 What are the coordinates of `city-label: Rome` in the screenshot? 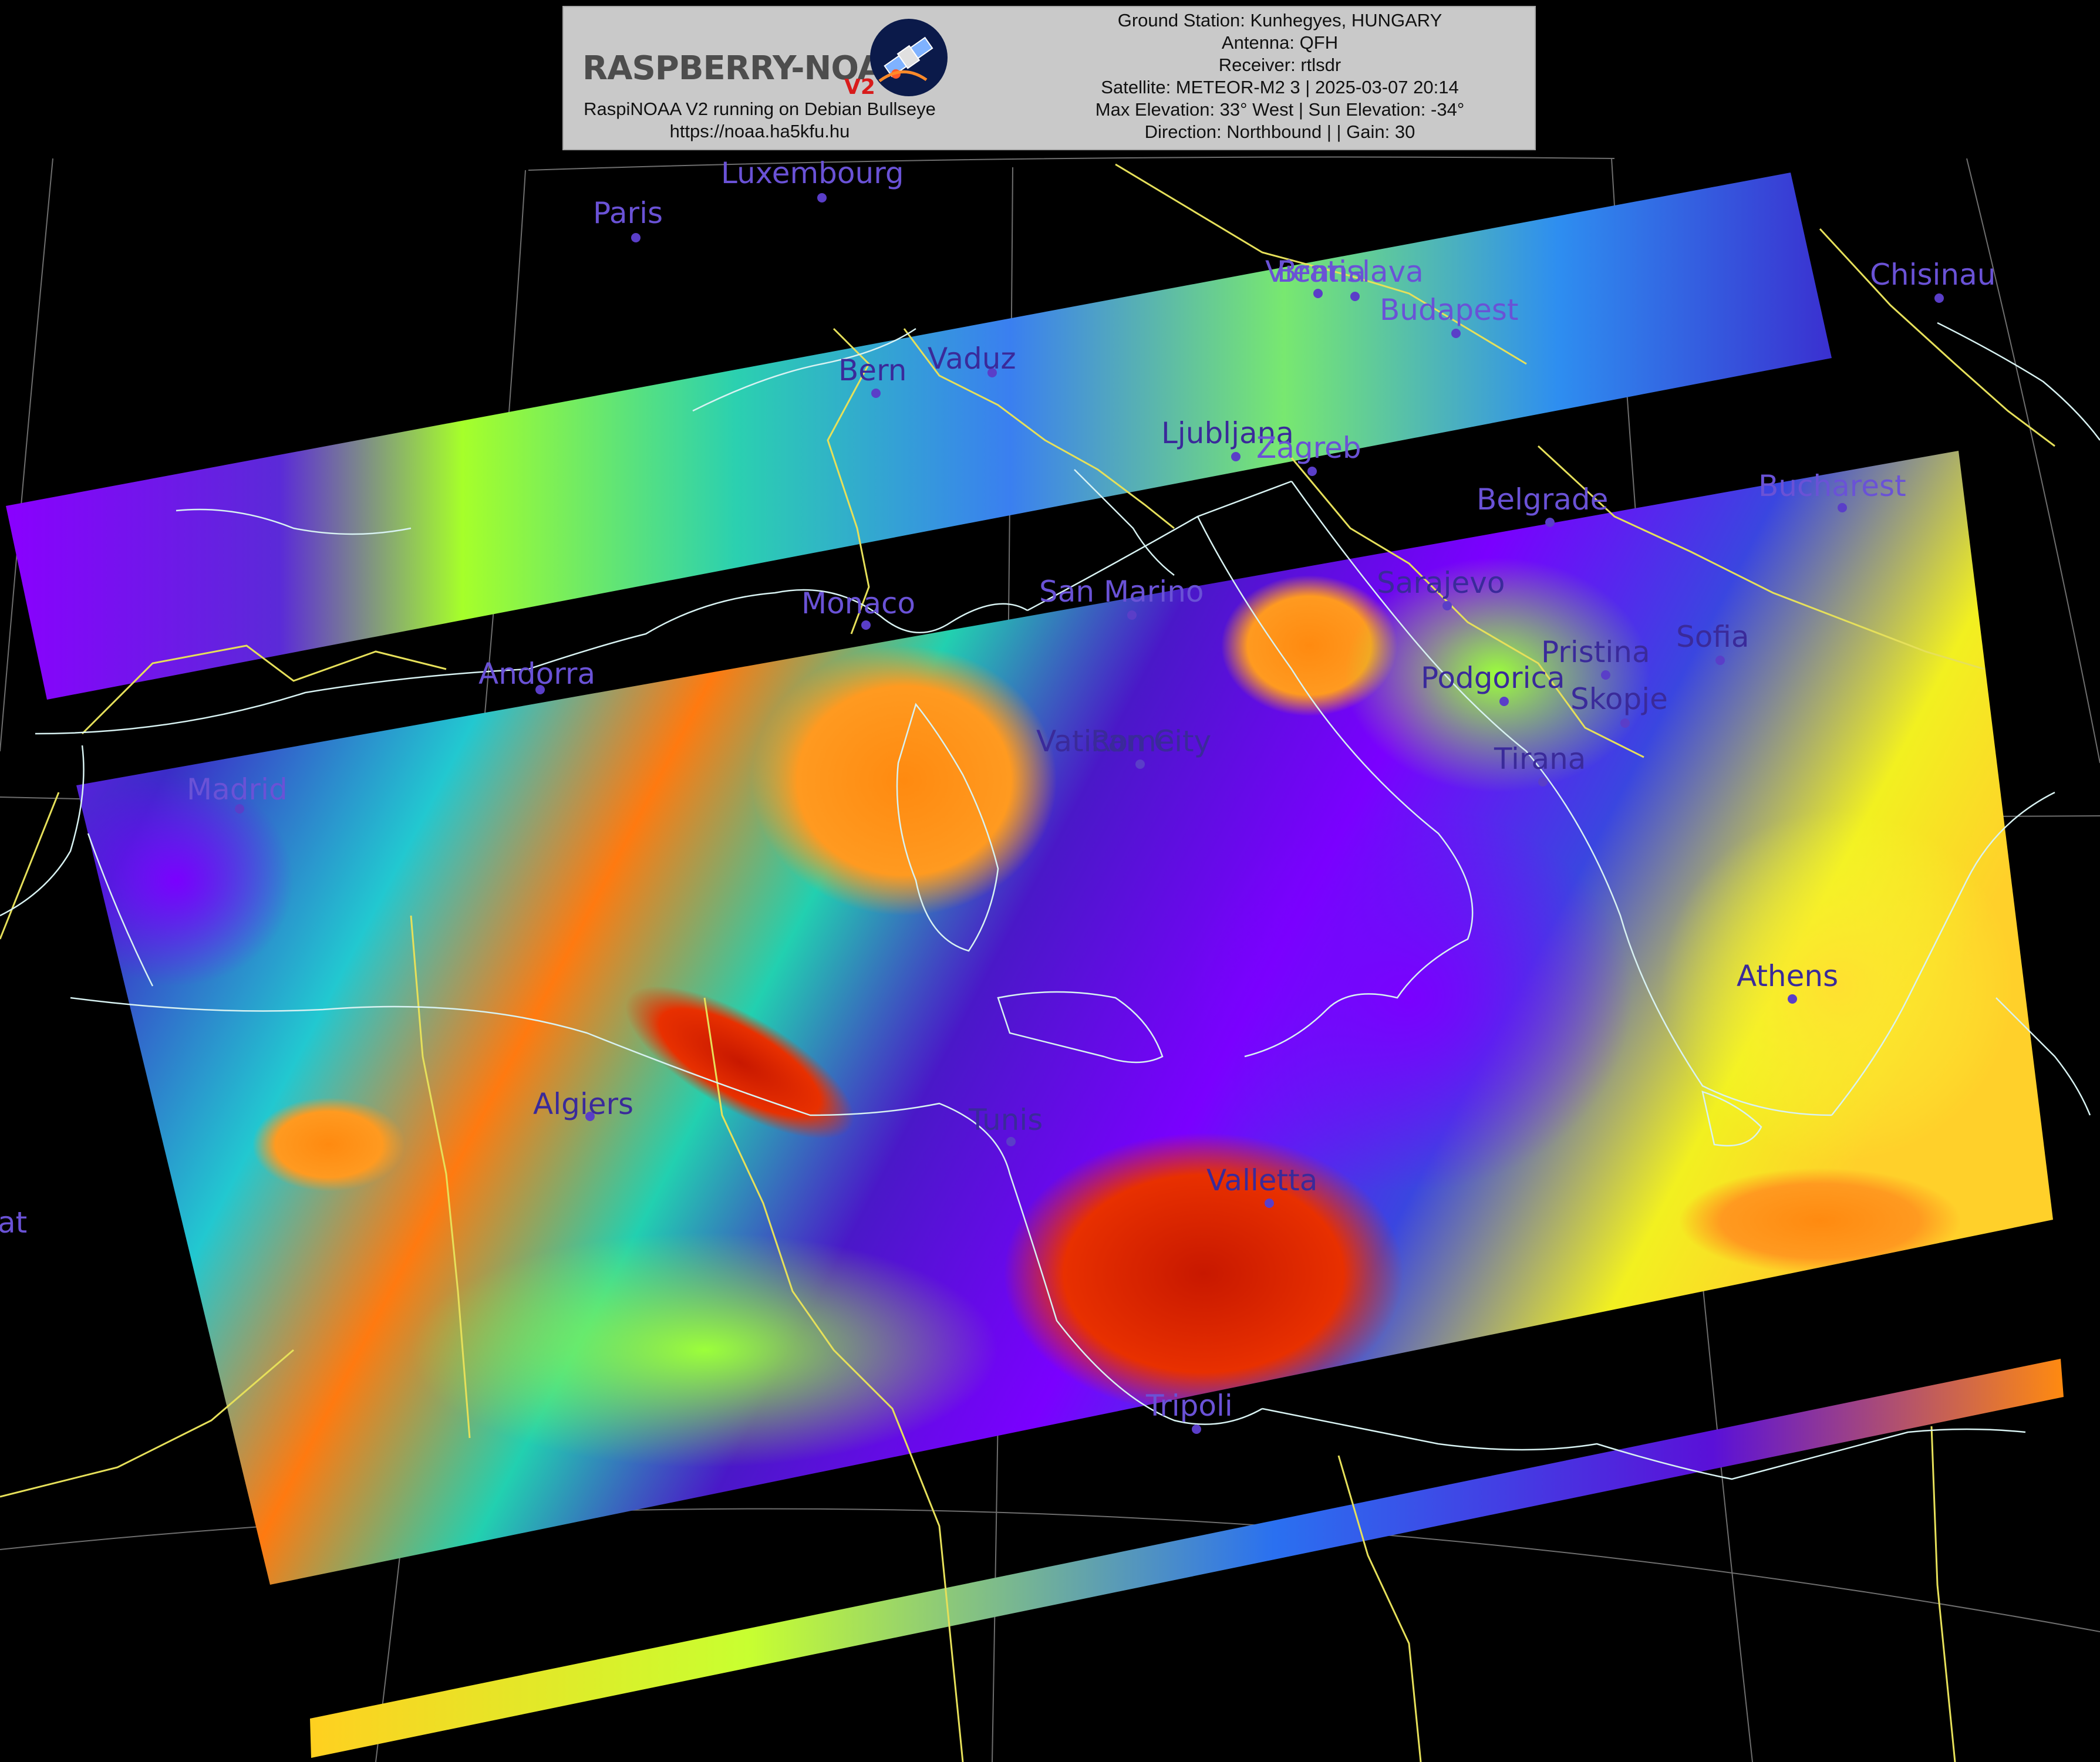 It's located at (1133, 741).